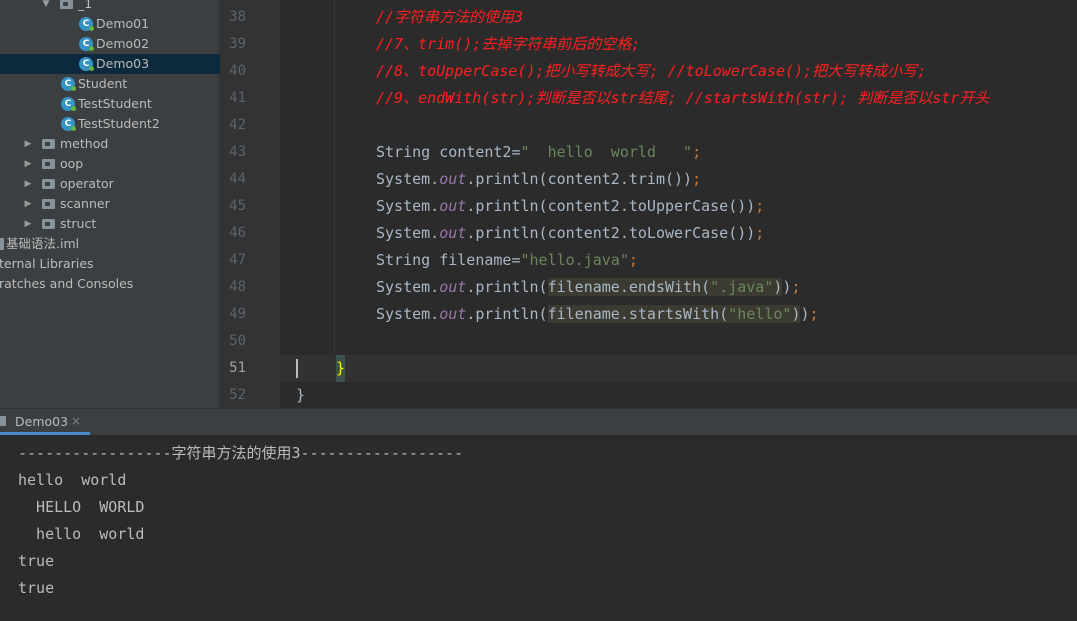 The image size is (1077, 621). Describe the element at coordinates (103, 83) in the screenshot. I see `tree-node-label: Student` at that location.